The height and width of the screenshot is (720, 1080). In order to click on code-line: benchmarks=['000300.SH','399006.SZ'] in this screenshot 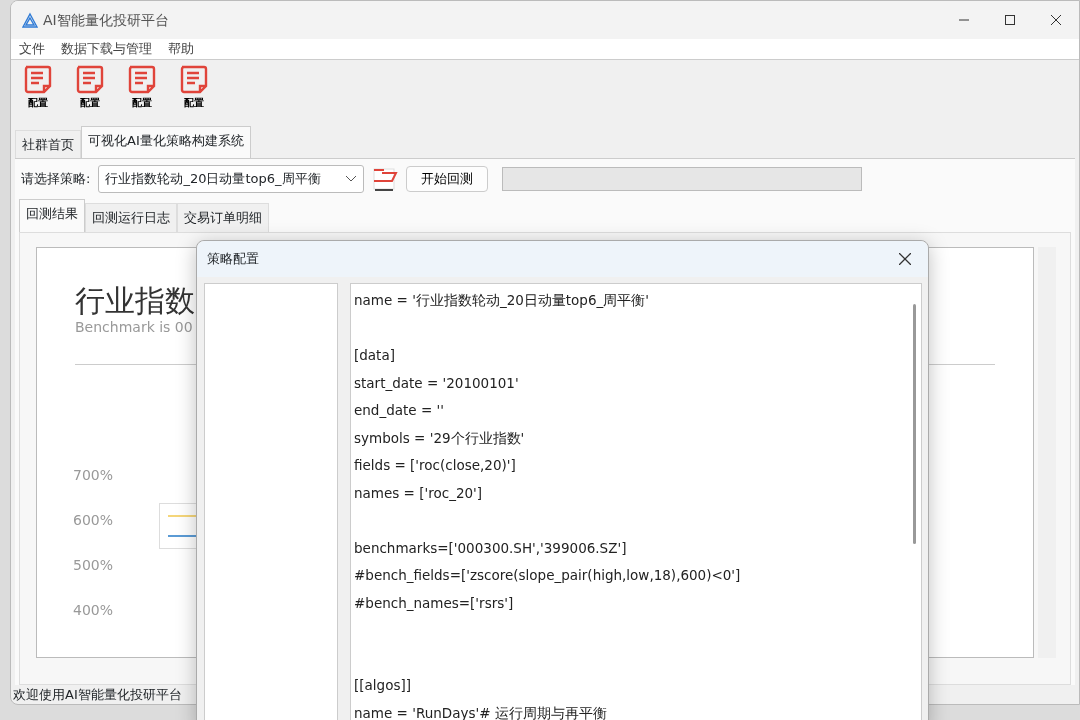, I will do `click(491, 548)`.